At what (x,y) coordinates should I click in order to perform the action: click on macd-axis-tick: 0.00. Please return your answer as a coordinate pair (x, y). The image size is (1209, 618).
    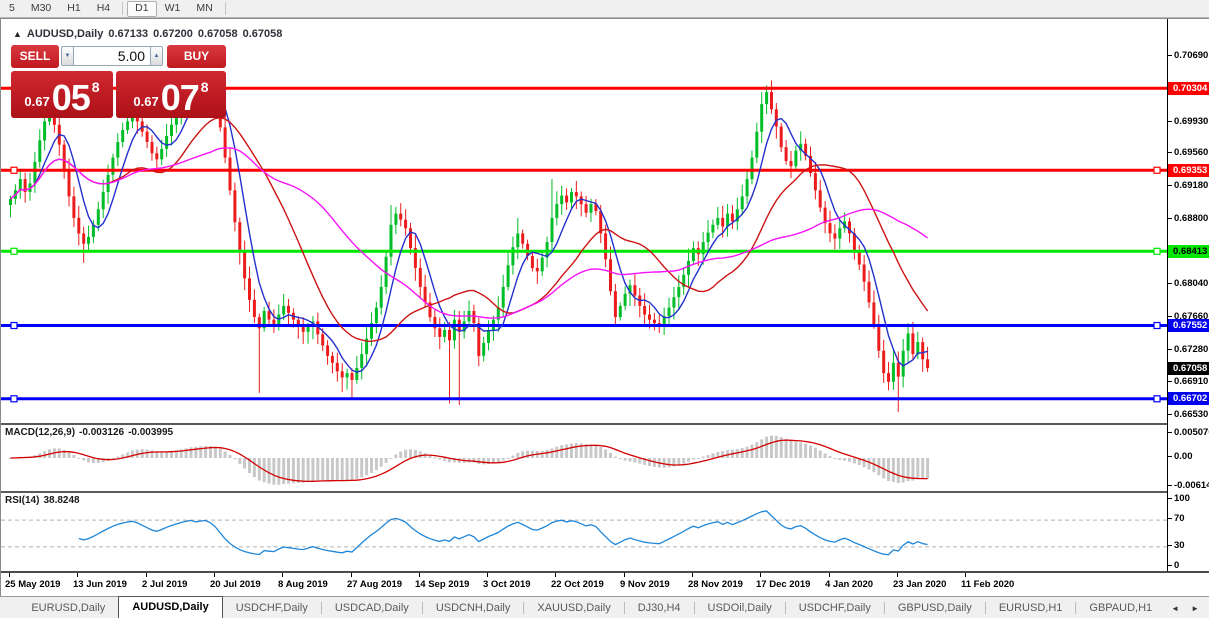
    Looking at the image, I should click on (1183, 456).